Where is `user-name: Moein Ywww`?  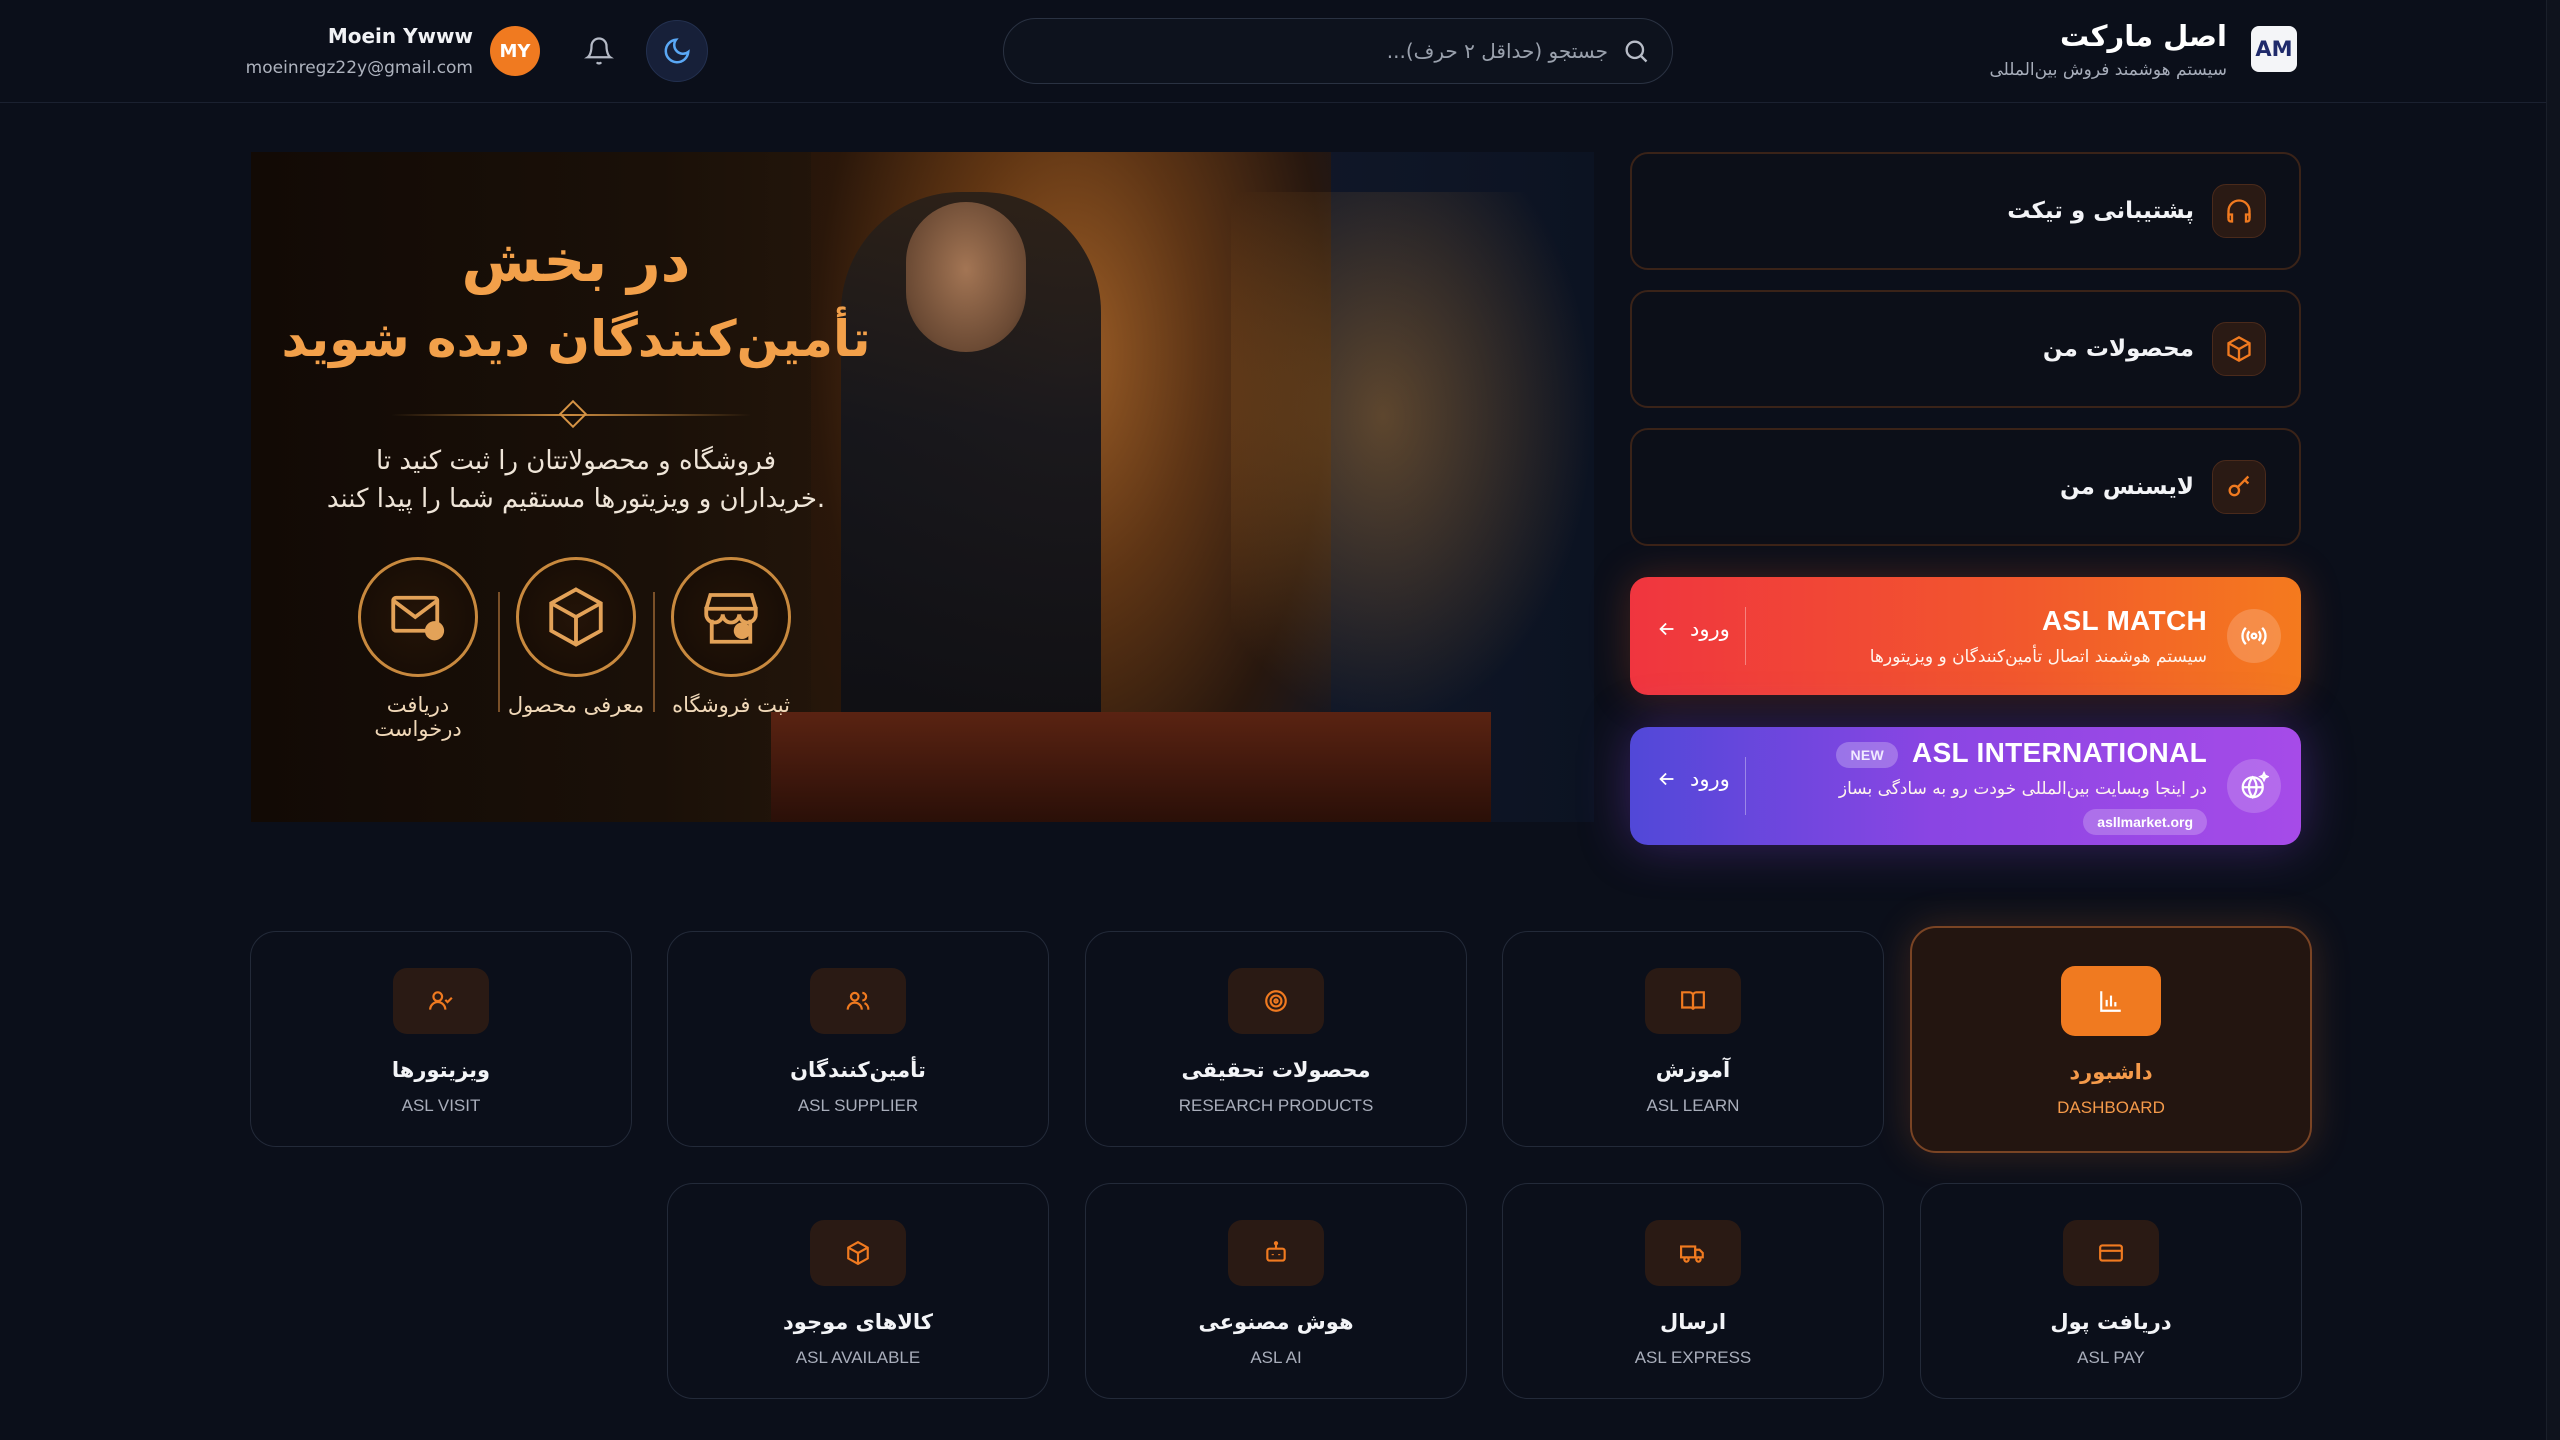 user-name: Moein Ywww is located at coordinates (400, 36).